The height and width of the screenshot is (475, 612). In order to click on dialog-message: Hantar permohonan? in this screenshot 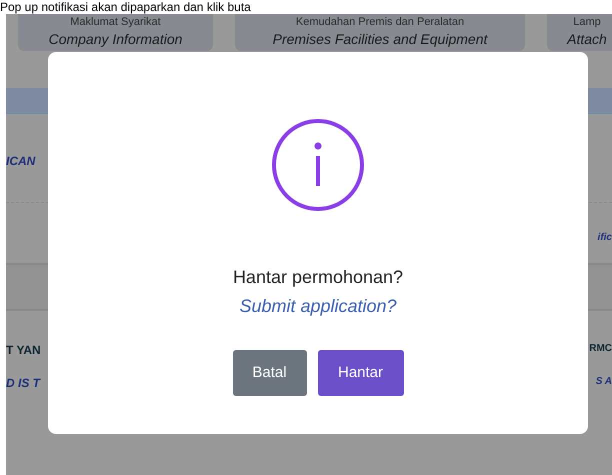, I will do `click(318, 277)`.